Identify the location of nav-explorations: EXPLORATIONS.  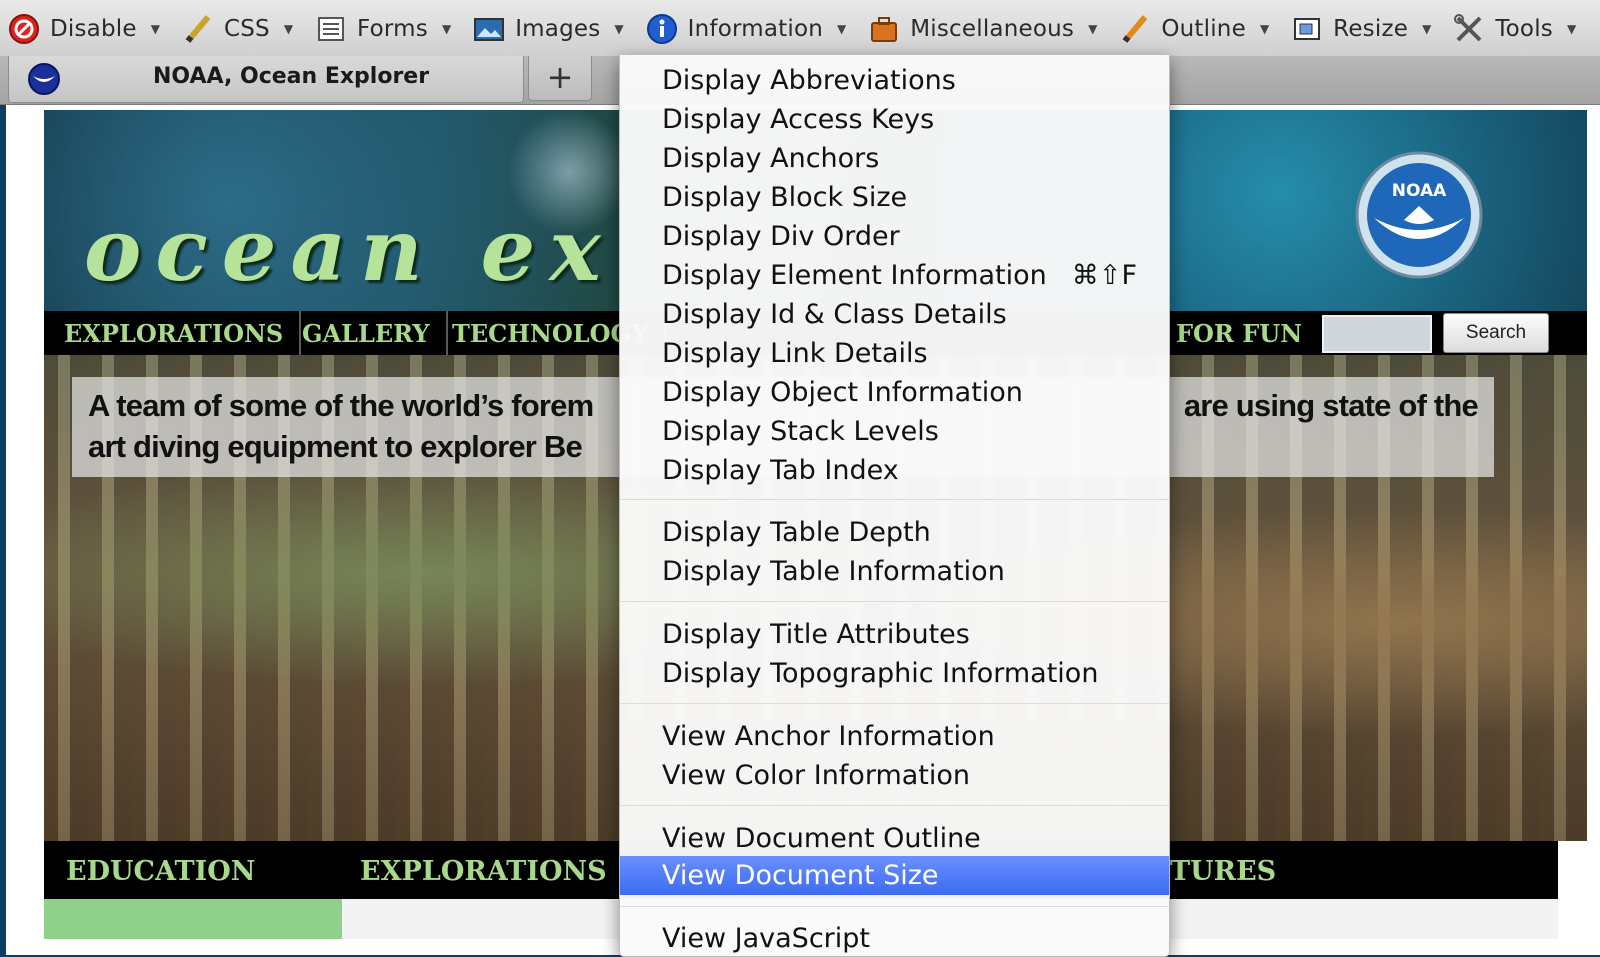
(183, 333).